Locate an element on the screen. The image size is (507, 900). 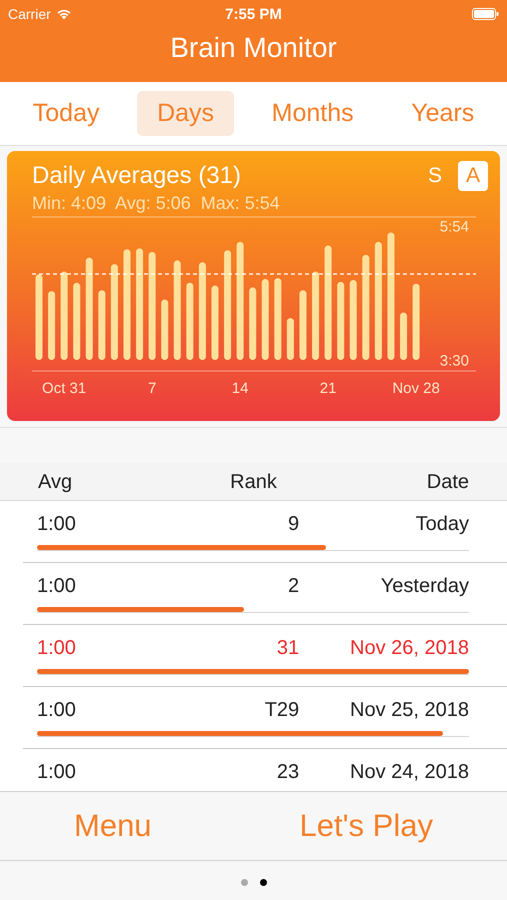
rank-cell-text: T29 is located at coordinates (282, 710).